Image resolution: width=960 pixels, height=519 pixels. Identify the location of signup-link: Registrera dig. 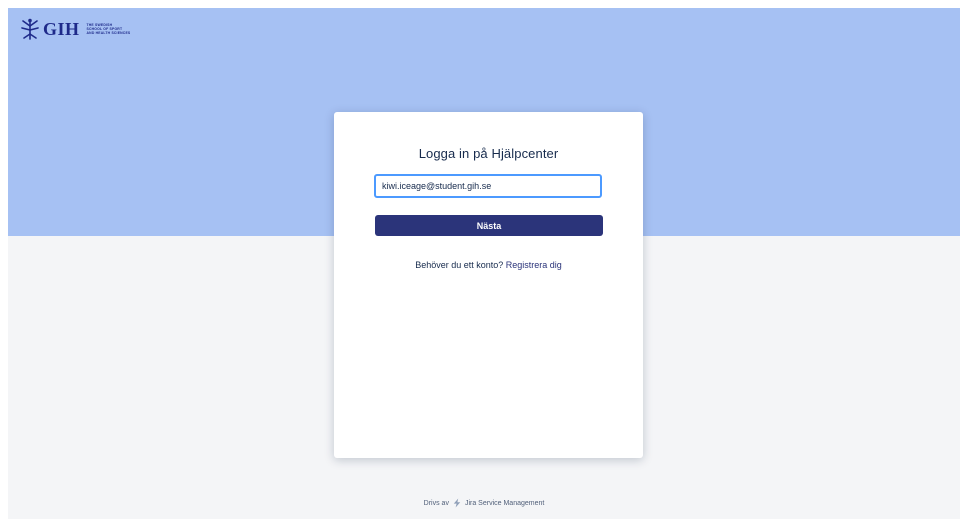
(534, 265).